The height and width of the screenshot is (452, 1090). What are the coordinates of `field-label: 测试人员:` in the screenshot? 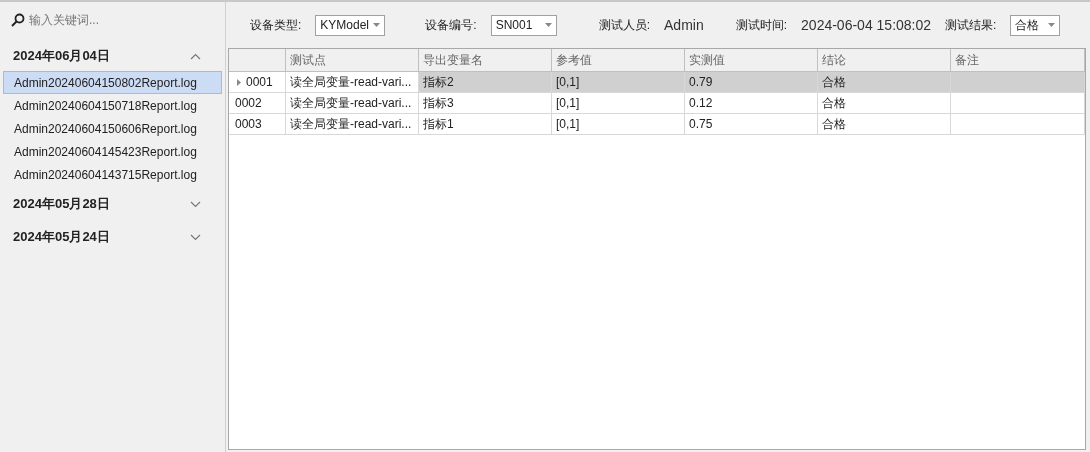 It's located at (624, 25).